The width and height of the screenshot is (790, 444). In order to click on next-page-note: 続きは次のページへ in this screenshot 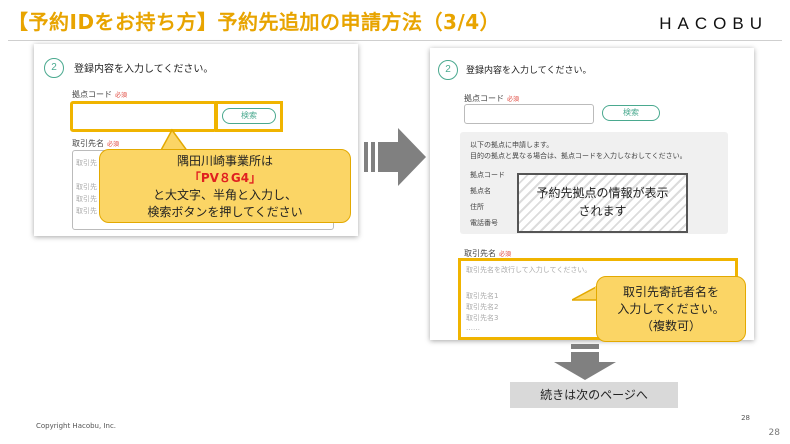, I will do `click(594, 395)`.